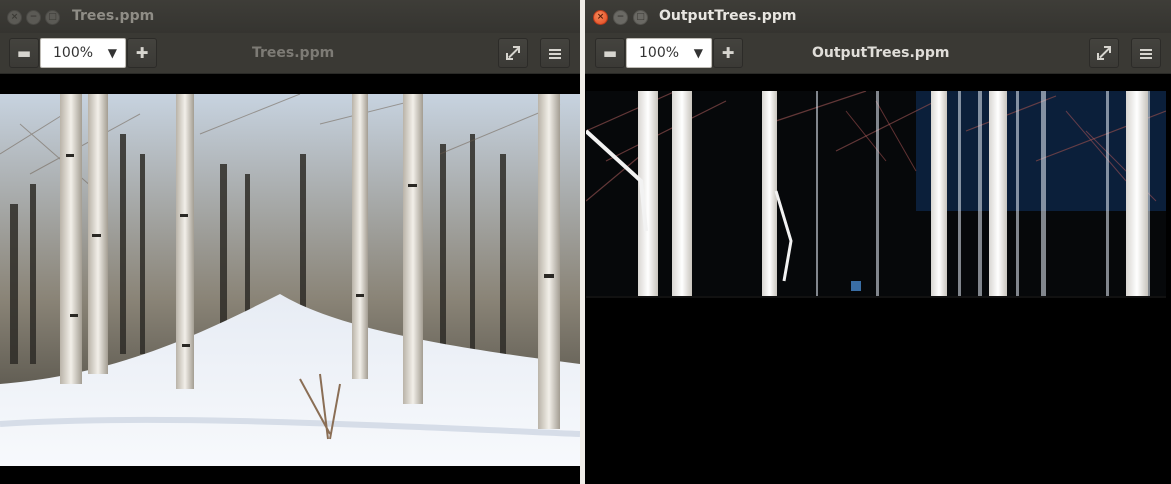 The image size is (1171, 484). What do you see at coordinates (293, 53) in the screenshot?
I see `document-title: Trees.ppm` at bounding box center [293, 53].